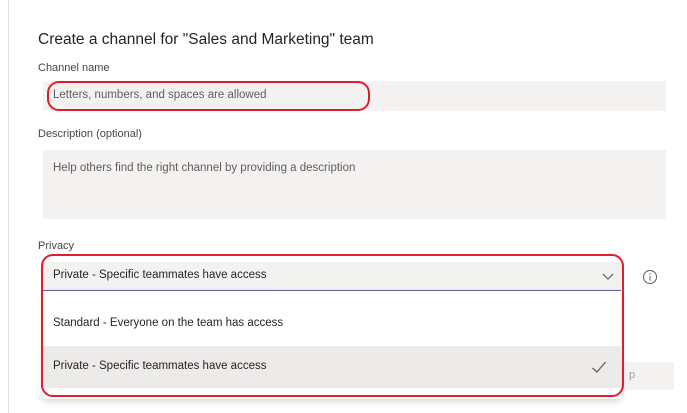  I want to click on privacy-option-label: Private - Specific teammates have access, so click(160, 366).